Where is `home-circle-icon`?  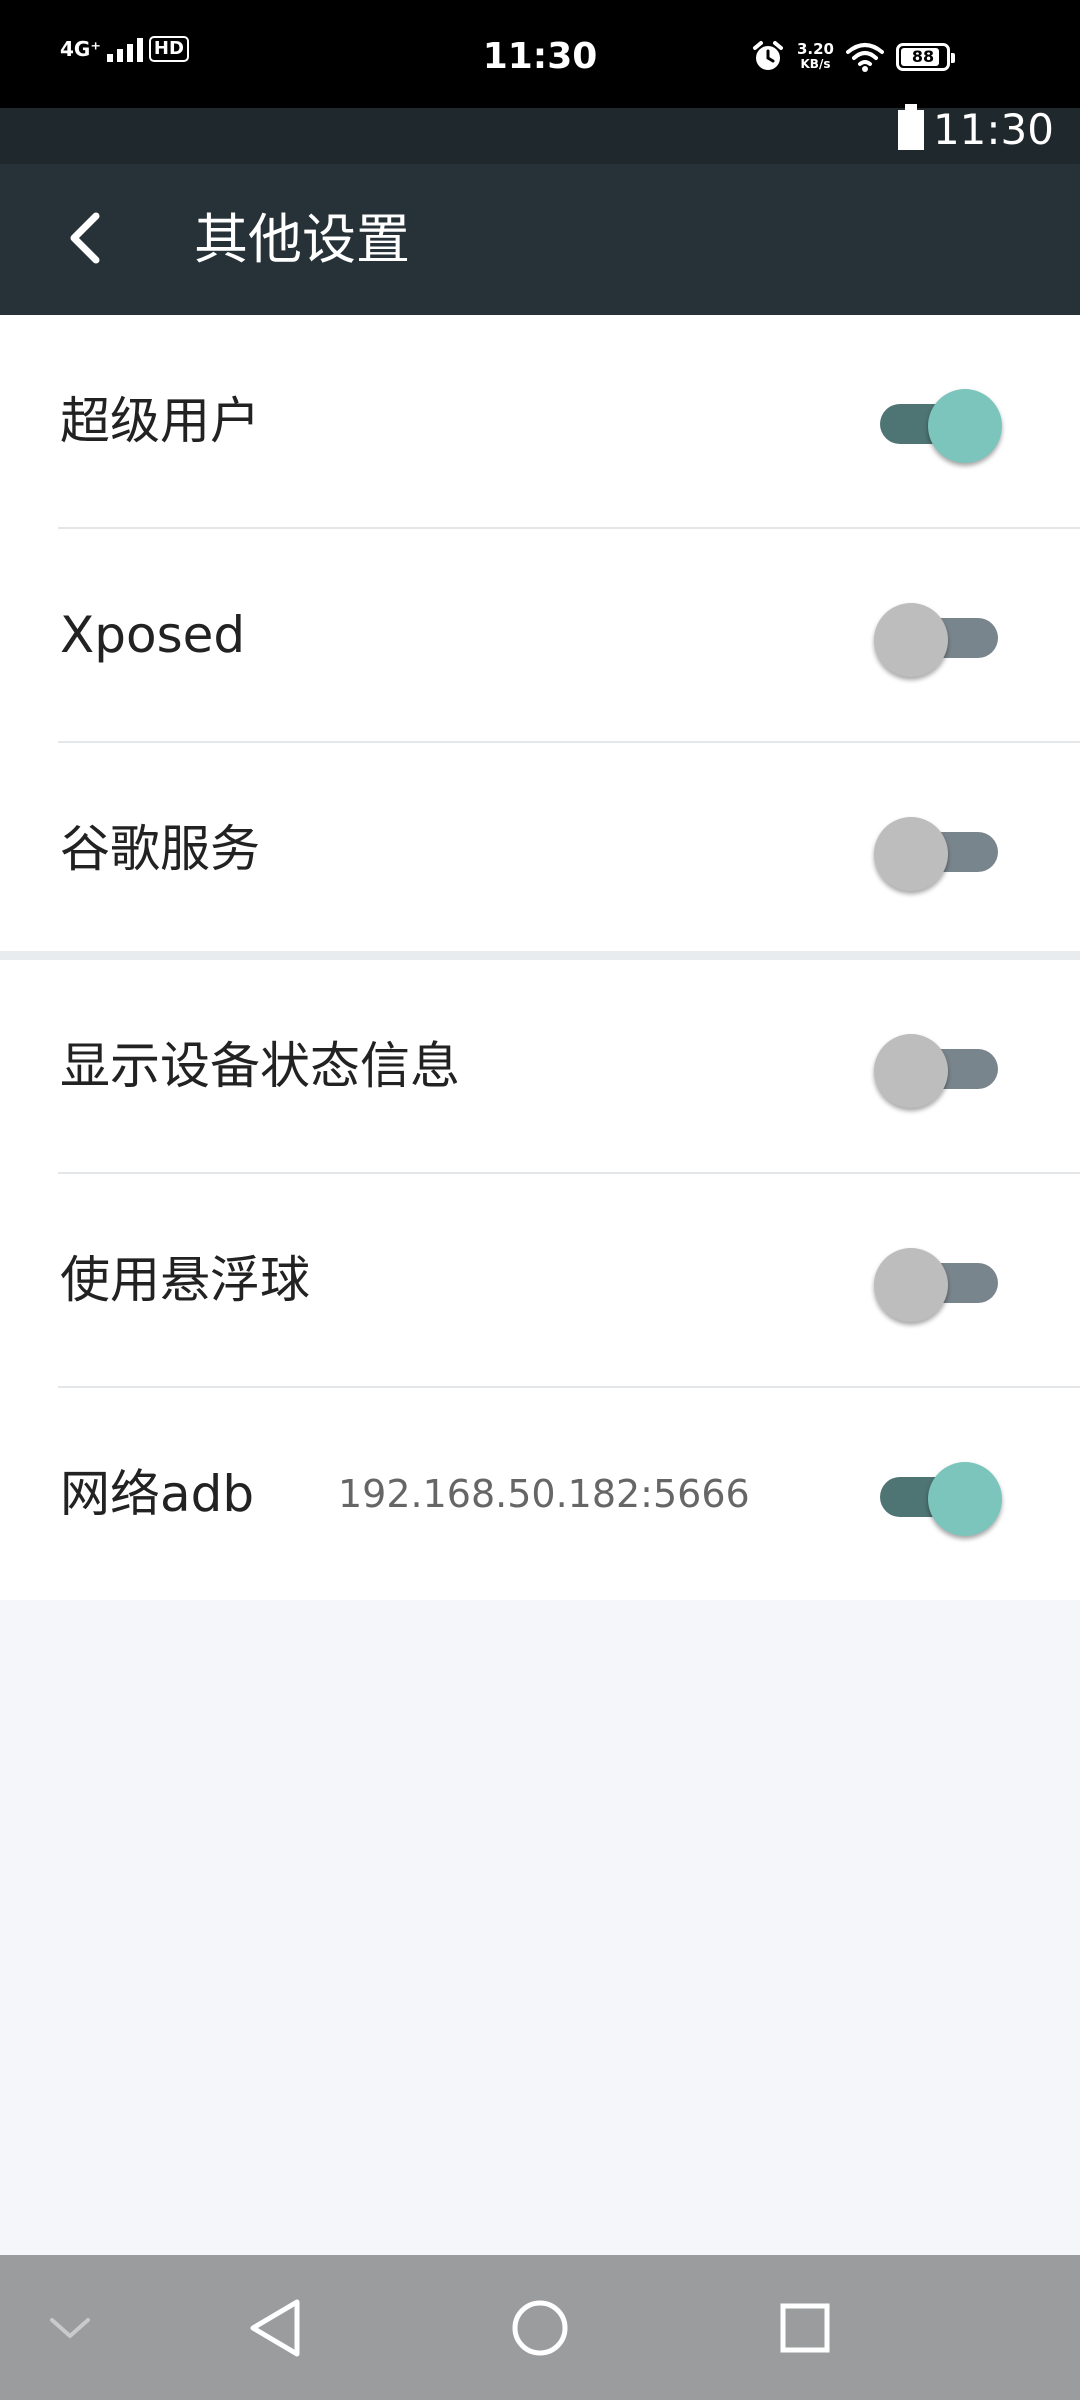 home-circle-icon is located at coordinates (540, 2327).